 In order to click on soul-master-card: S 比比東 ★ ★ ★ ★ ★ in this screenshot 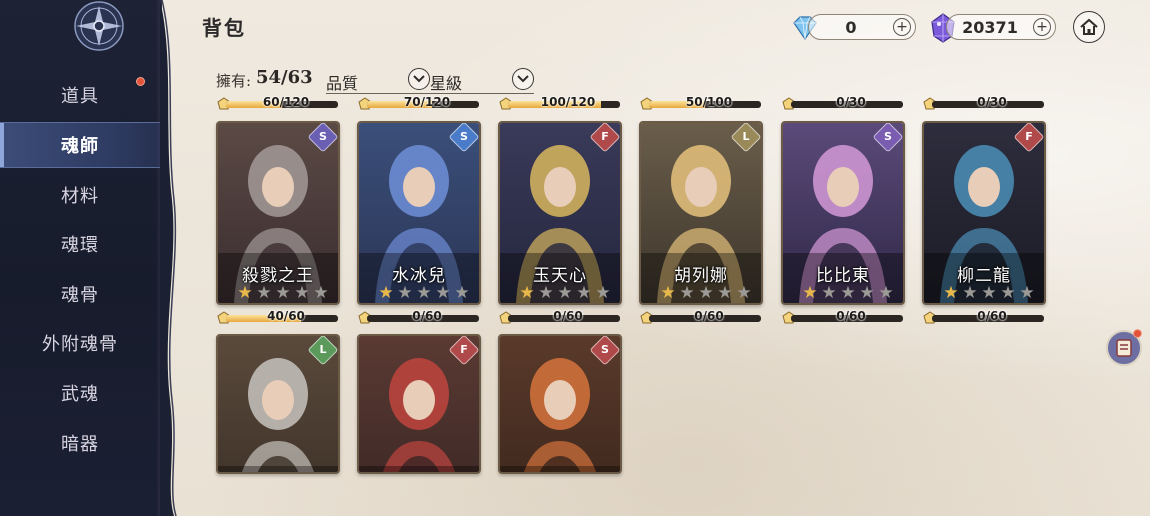, I will do `click(843, 213)`.